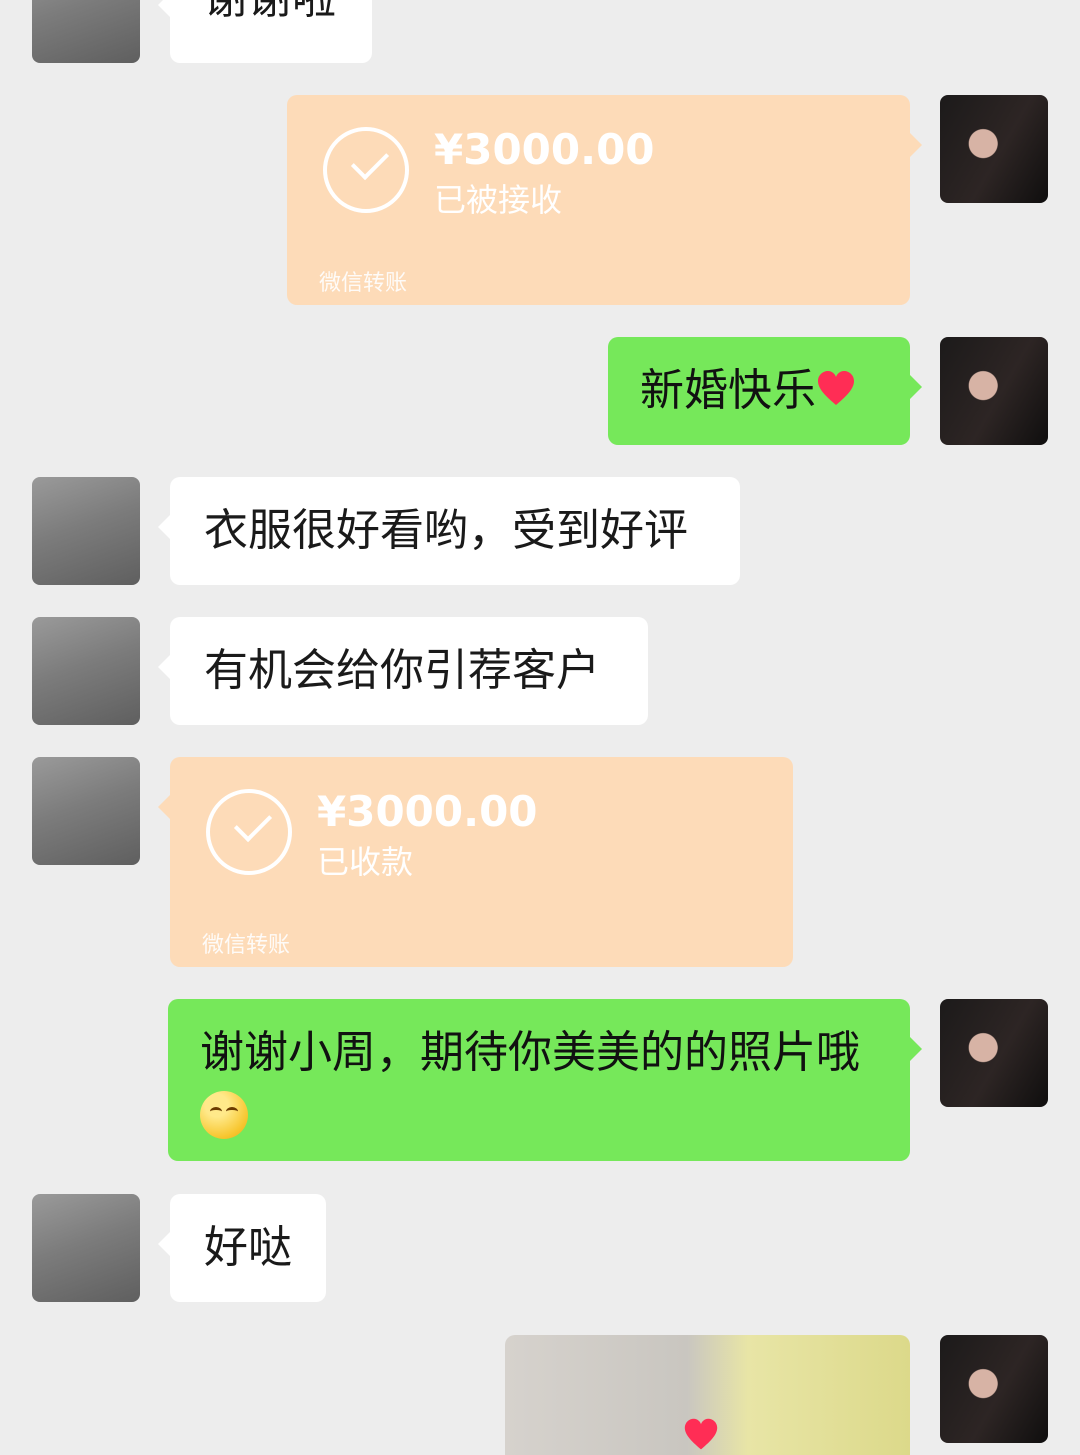 The width and height of the screenshot is (1080, 1455). Describe the element at coordinates (248, 1247) in the screenshot. I see `message-text: 好哒` at that location.